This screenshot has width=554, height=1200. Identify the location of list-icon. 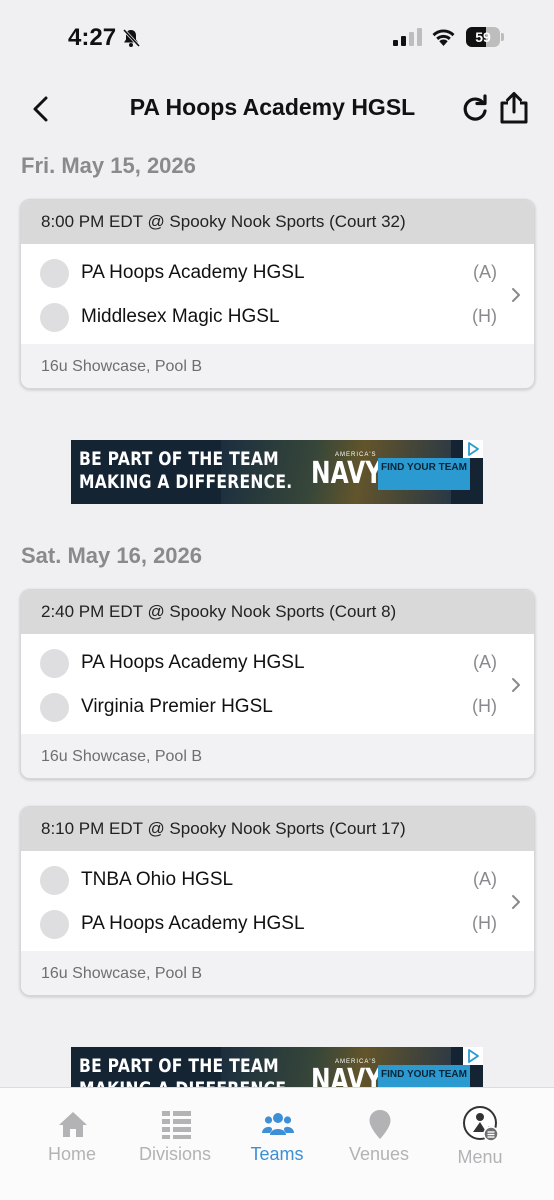
(176, 1125).